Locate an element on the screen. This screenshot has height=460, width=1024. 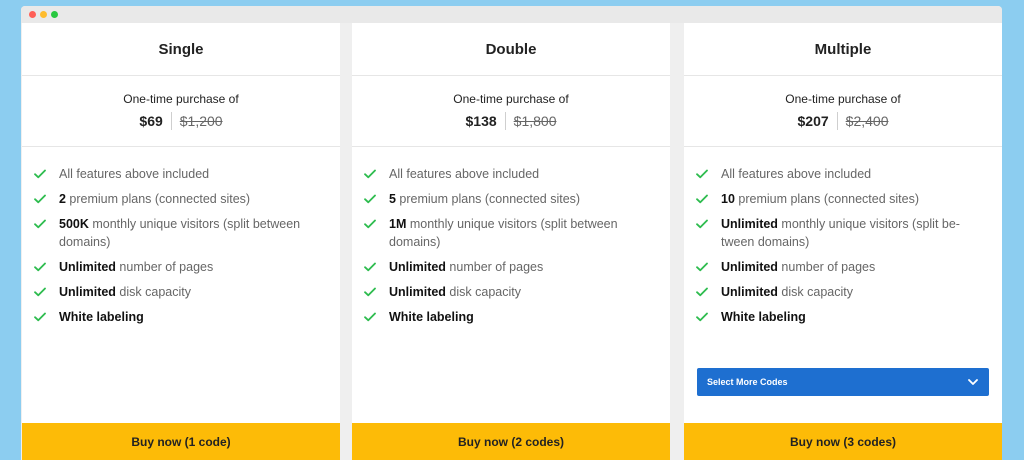
price-box: One-time purchase of $138 $1,800 is located at coordinates (511, 111).